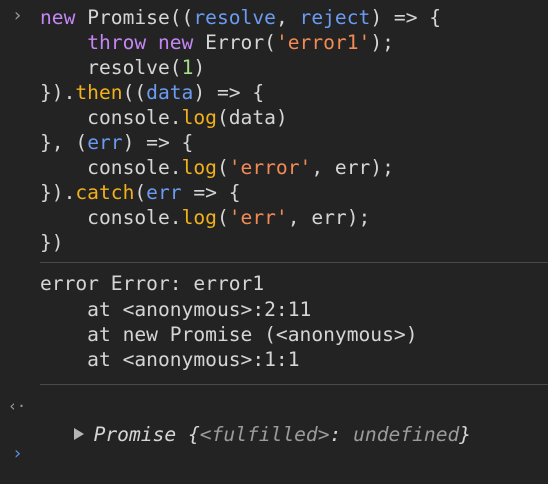  Describe the element at coordinates (122, 42) in the screenshot. I see `code-token: throw` at that location.